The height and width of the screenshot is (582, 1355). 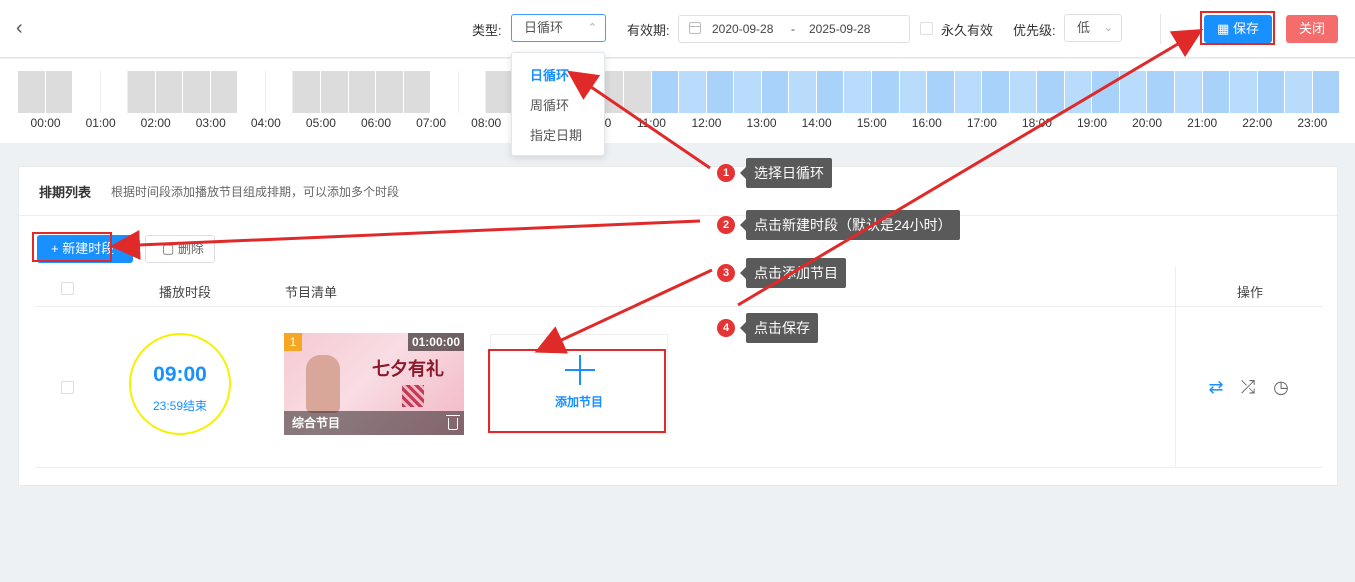 What do you see at coordinates (726, 173) in the screenshot?
I see `step-number-1: 1` at bounding box center [726, 173].